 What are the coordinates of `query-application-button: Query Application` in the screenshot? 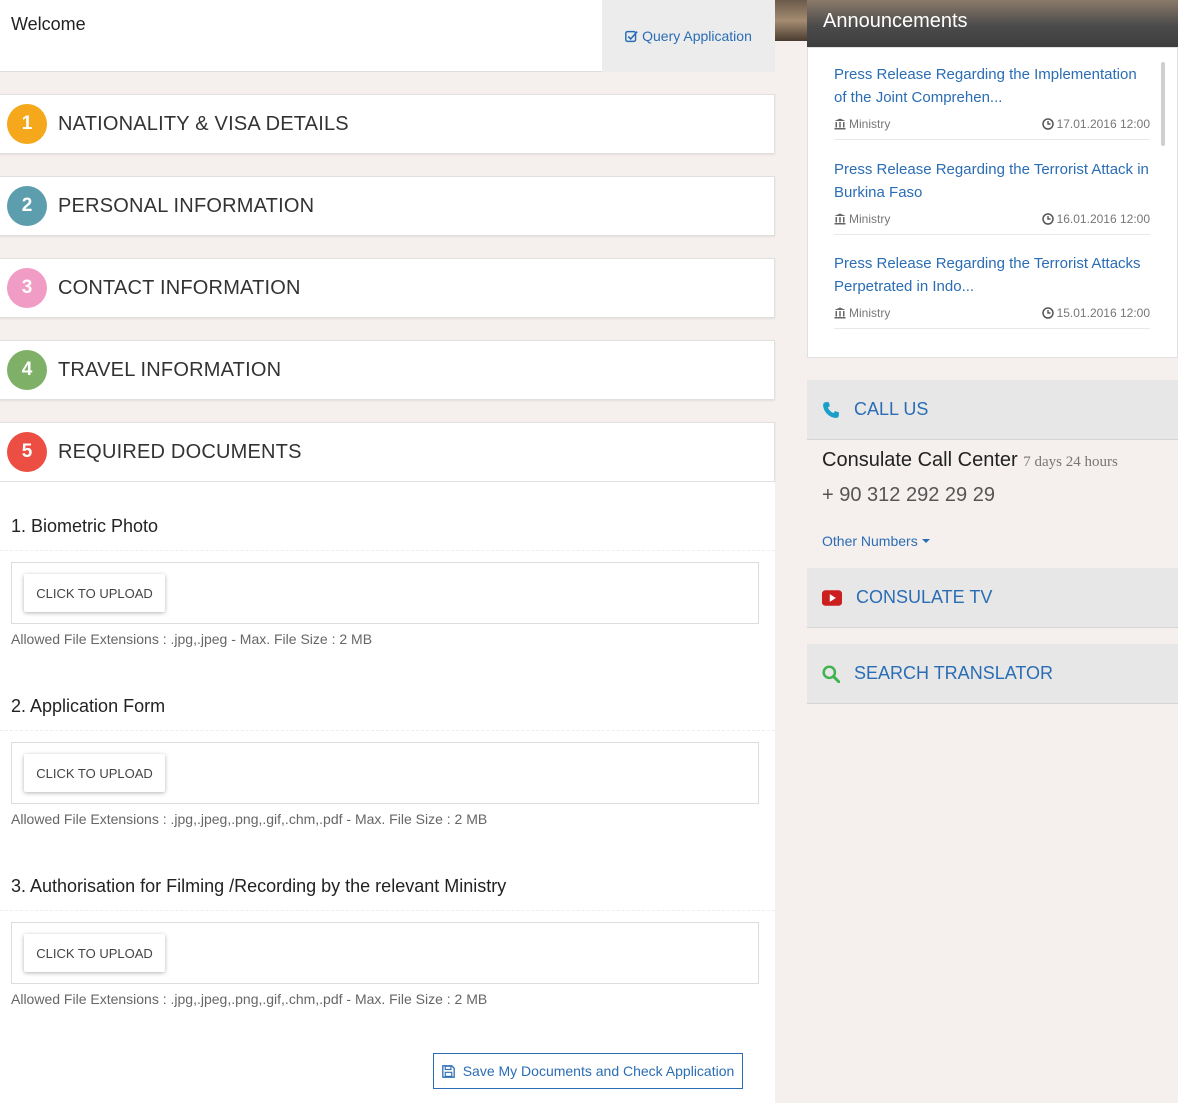 It's located at (688, 36).